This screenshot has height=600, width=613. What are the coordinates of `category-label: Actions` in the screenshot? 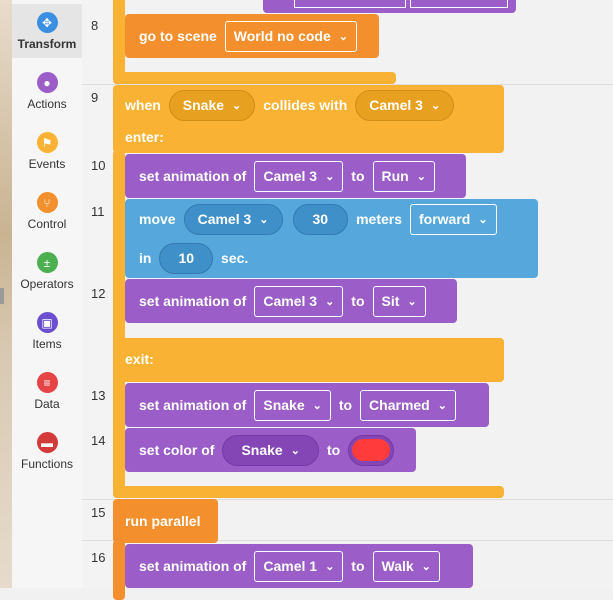 It's located at (47, 104).